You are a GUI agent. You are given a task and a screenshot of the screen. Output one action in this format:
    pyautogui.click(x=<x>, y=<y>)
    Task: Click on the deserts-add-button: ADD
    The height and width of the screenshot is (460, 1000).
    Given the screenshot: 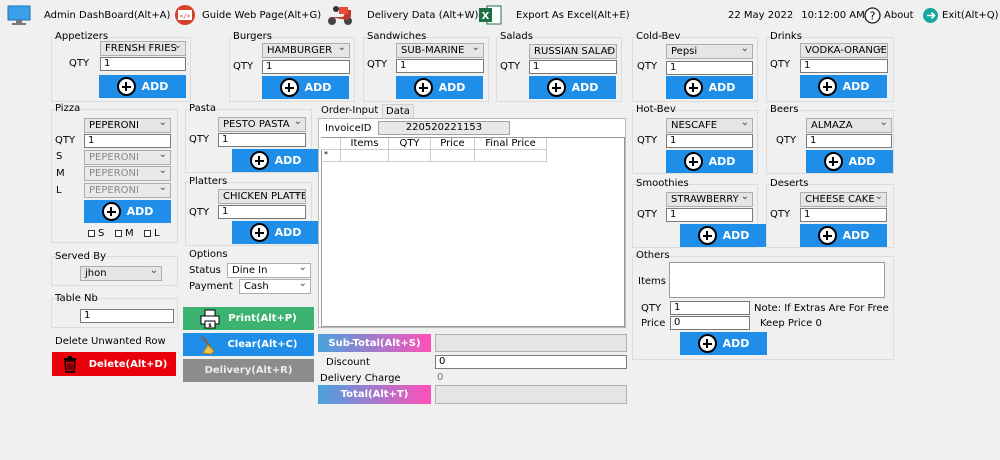 What is the action you would take?
    pyautogui.click(x=843, y=235)
    